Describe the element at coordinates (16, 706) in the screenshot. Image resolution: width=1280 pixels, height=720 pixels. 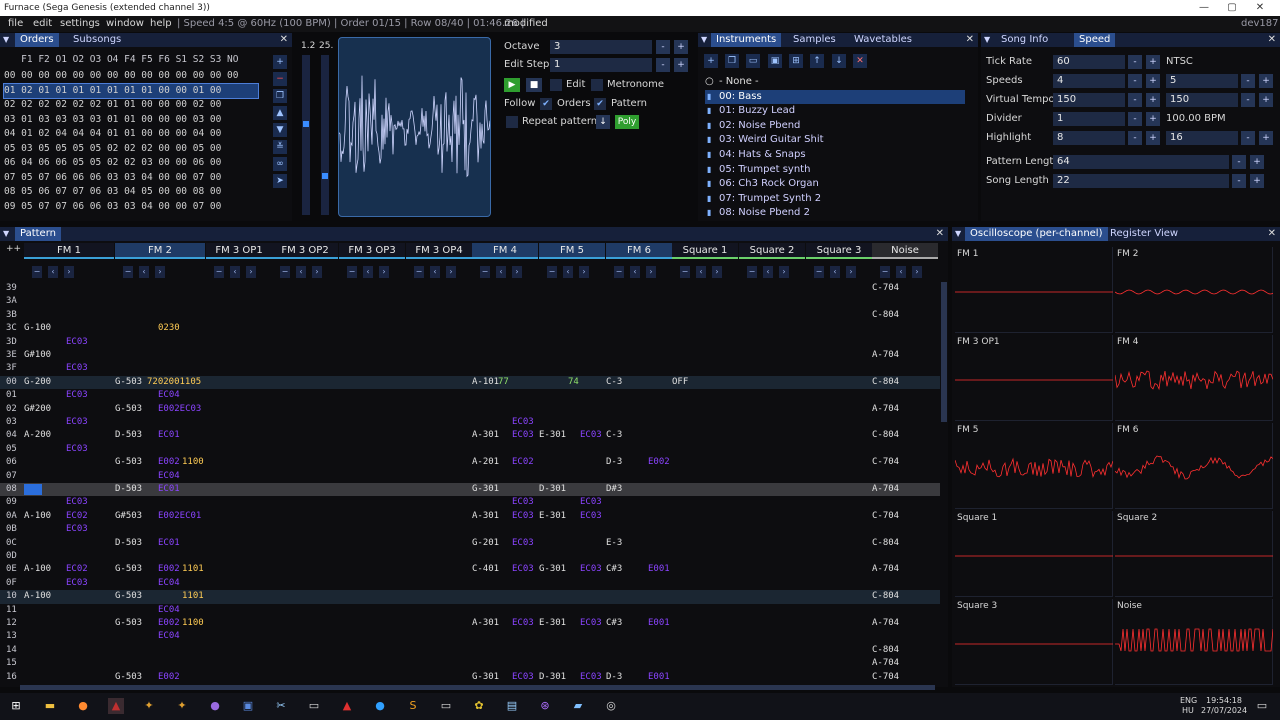
I see `start-icon: ⊞` at that location.